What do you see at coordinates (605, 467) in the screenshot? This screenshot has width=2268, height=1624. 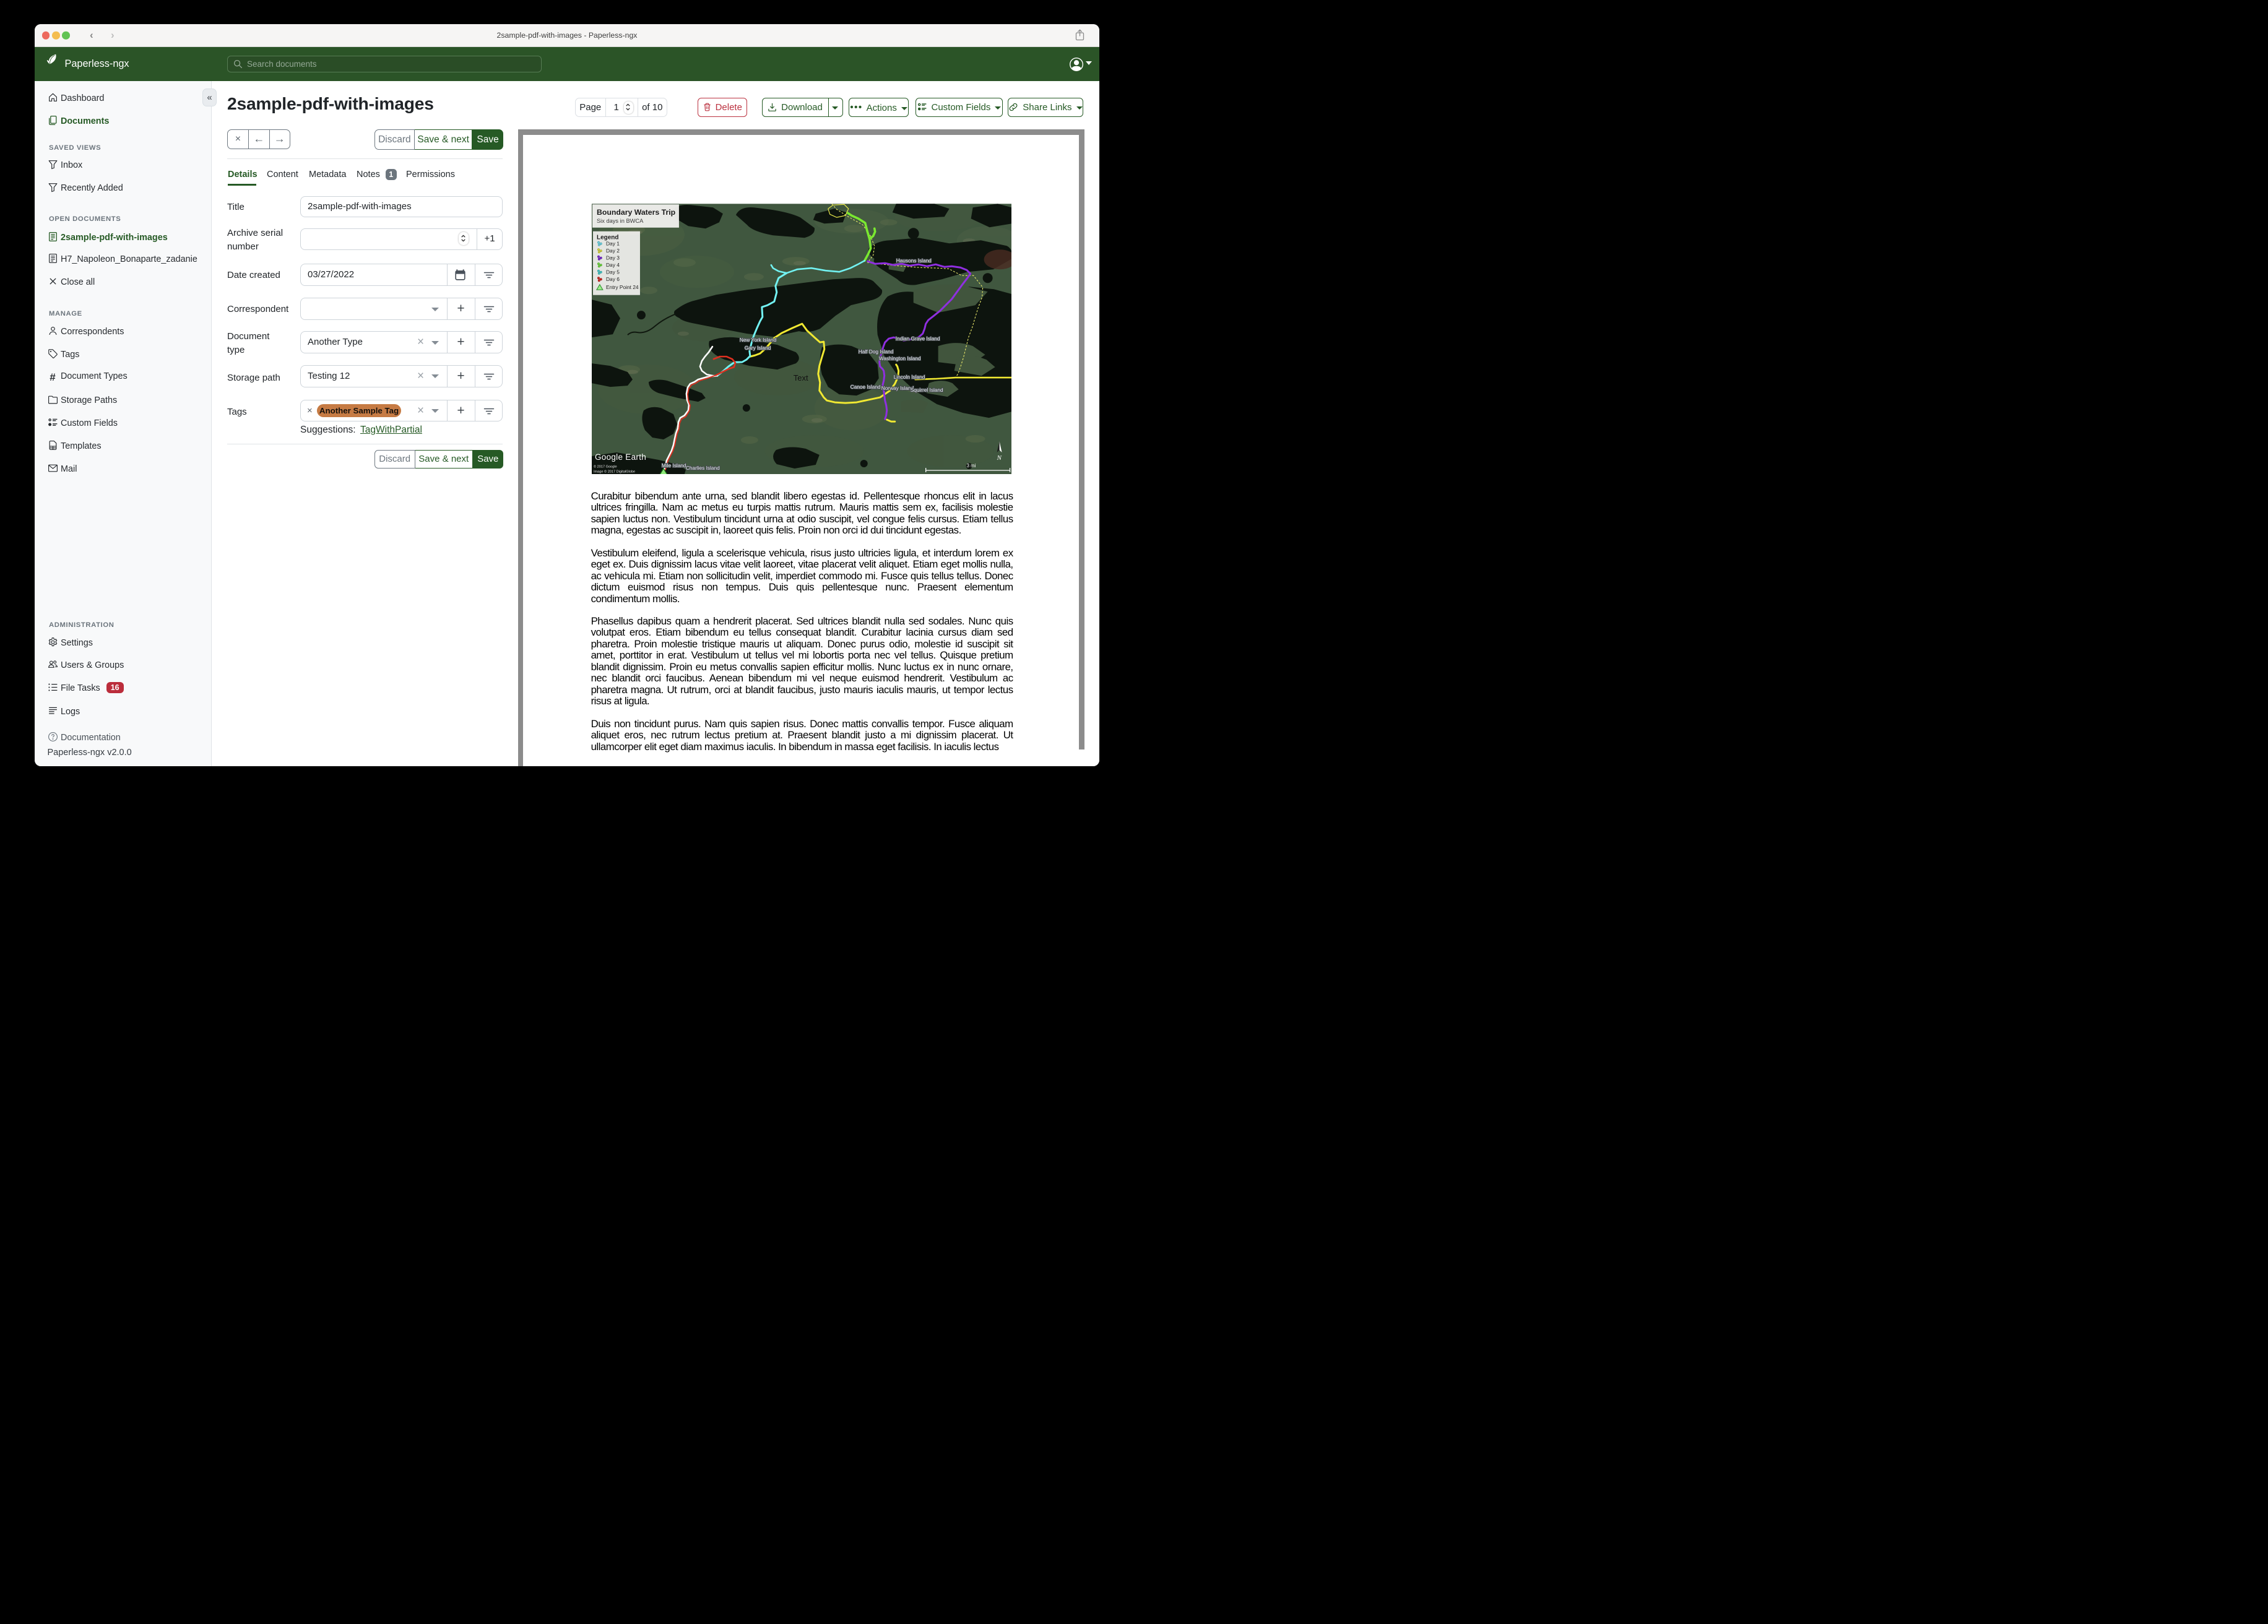 I see `svg-text: © 2017 Google` at bounding box center [605, 467].